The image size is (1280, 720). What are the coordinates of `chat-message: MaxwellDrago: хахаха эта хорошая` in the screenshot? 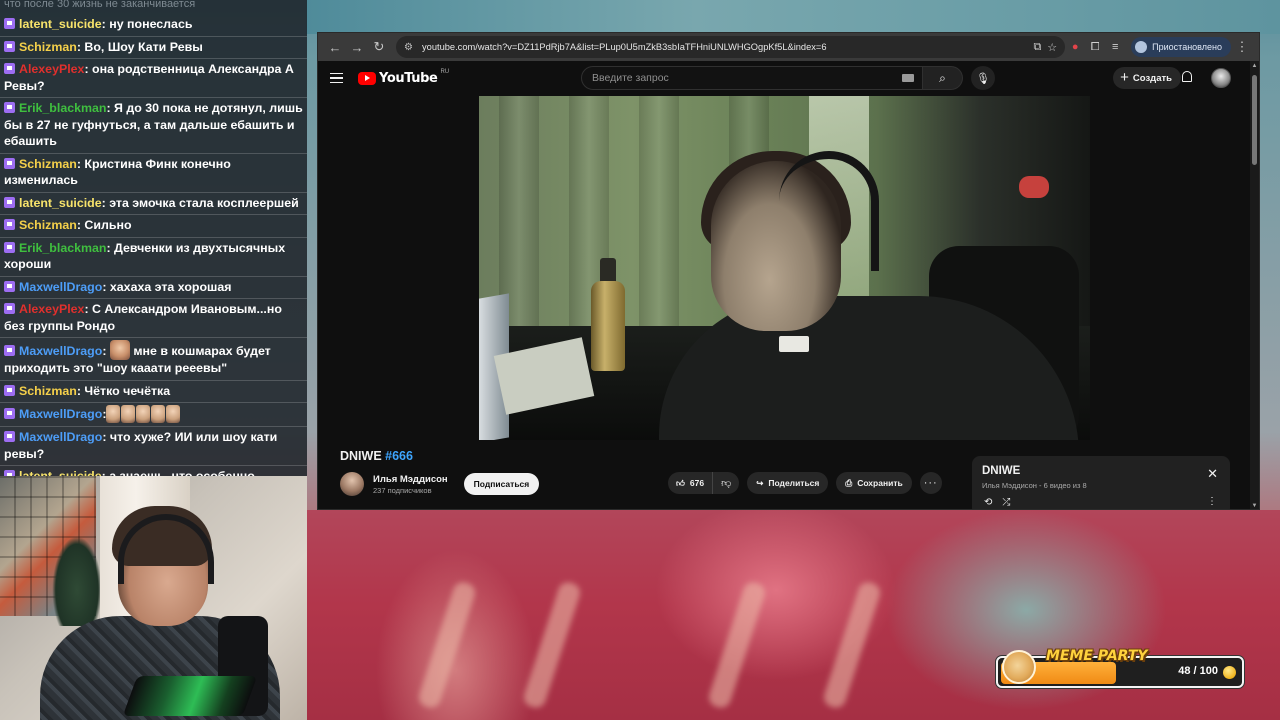 It's located at (153, 288).